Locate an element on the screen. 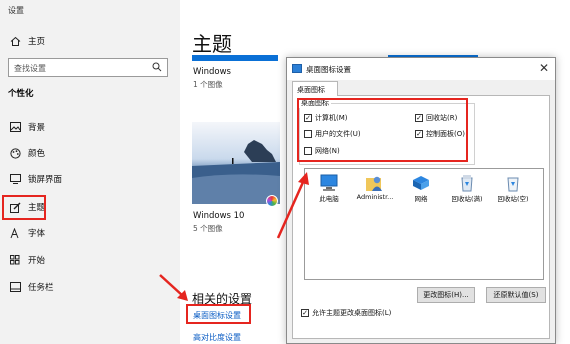  theme-color-swatch is located at coordinates (272, 201).